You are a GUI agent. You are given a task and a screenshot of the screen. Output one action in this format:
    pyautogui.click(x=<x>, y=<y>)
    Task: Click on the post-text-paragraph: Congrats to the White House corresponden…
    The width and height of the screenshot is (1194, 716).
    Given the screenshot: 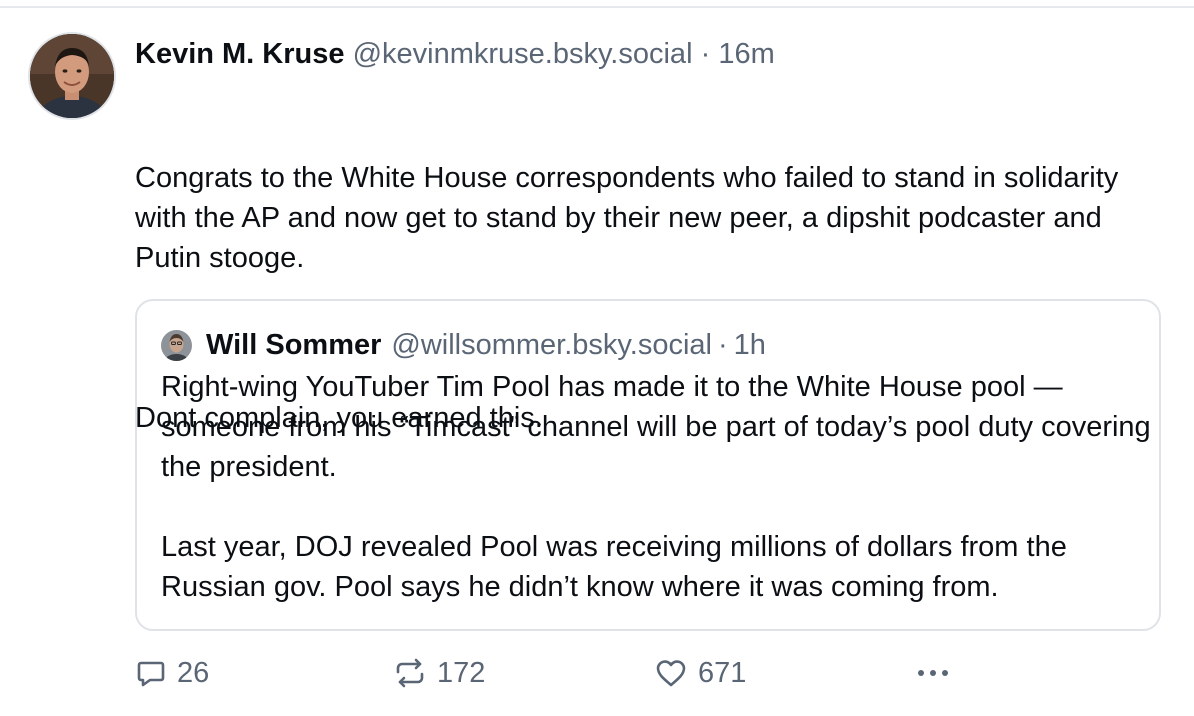 What is the action you would take?
    pyautogui.click(x=631, y=218)
    